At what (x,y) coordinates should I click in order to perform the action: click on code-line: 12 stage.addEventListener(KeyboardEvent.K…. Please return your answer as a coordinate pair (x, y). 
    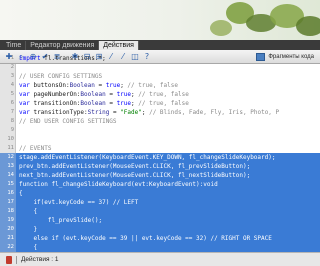
    Looking at the image, I should click on (160, 157).